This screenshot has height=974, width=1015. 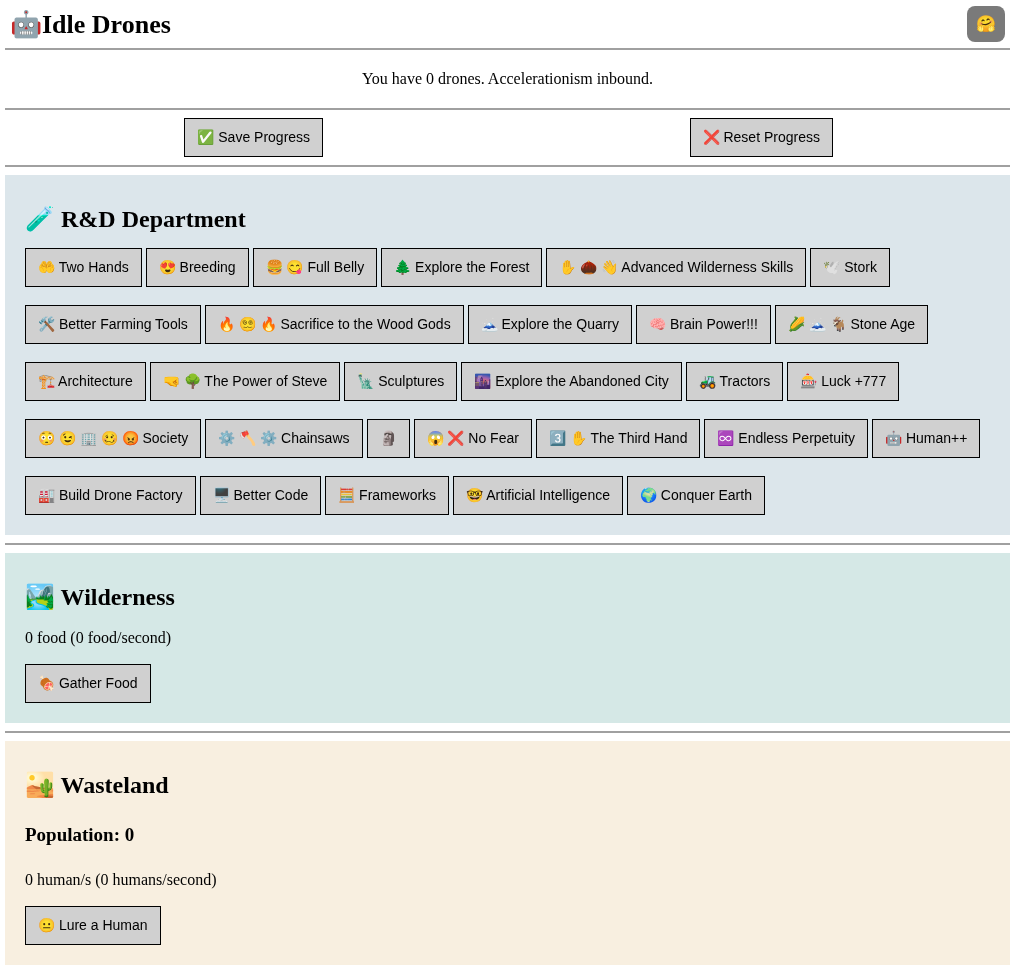 What do you see at coordinates (538, 495) in the screenshot?
I see `action-button: 🤓 Artificial Intelligence` at bounding box center [538, 495].